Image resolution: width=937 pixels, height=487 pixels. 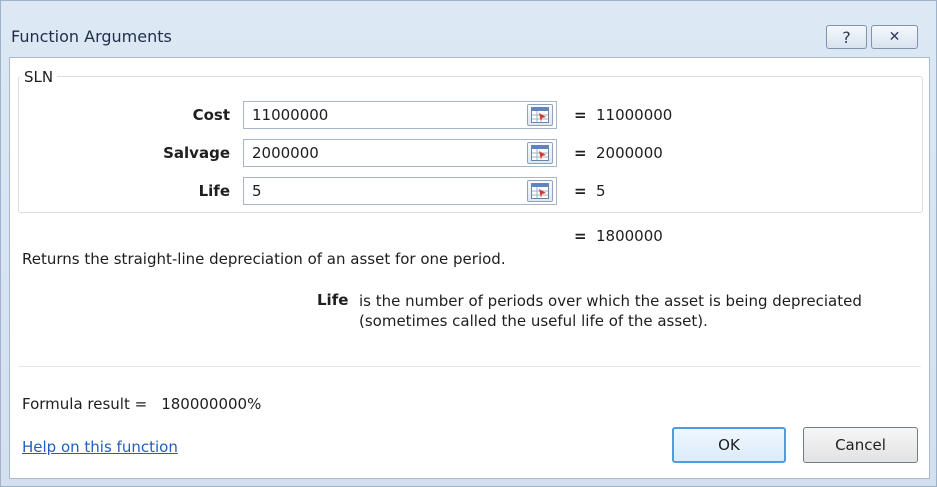 I want to click on function-name: SLN, so click(x=39, y=77).